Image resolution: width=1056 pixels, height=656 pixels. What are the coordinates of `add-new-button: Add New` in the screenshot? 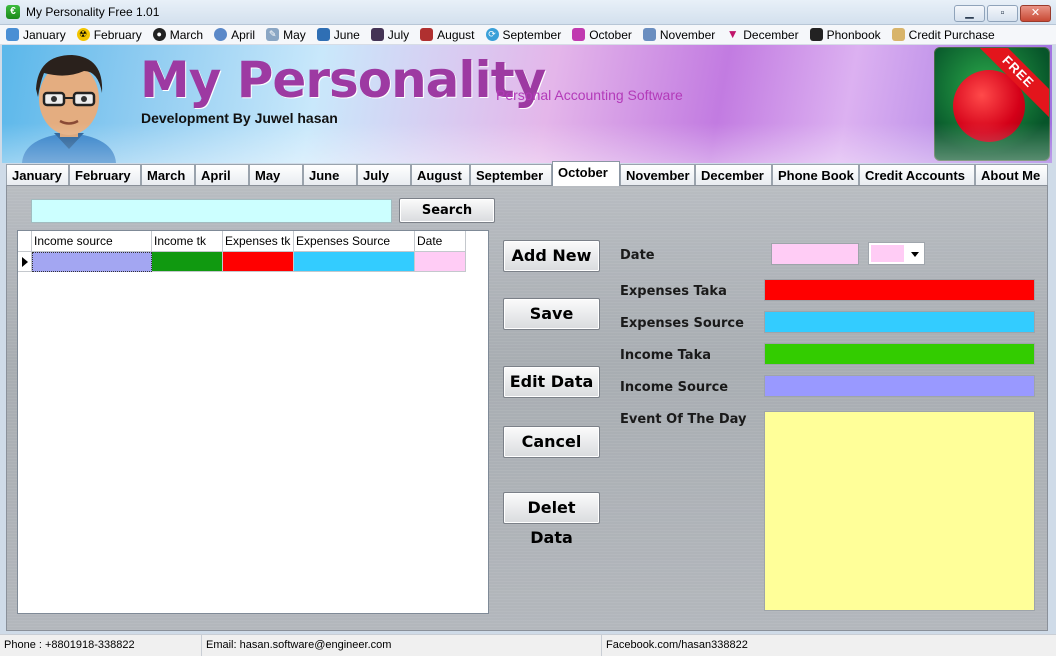 It's located at (551, 256).